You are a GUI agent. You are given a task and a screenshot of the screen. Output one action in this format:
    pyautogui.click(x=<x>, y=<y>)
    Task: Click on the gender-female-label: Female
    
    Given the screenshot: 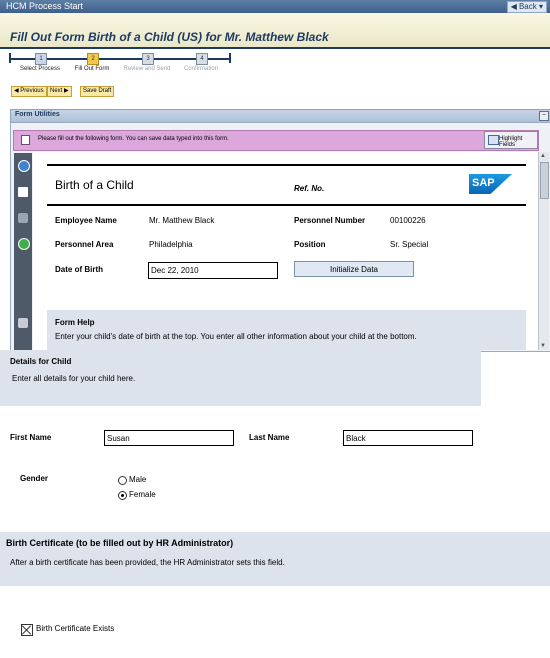 What is the action you would take?
    pyautogui.click(x=142, y=494)
    